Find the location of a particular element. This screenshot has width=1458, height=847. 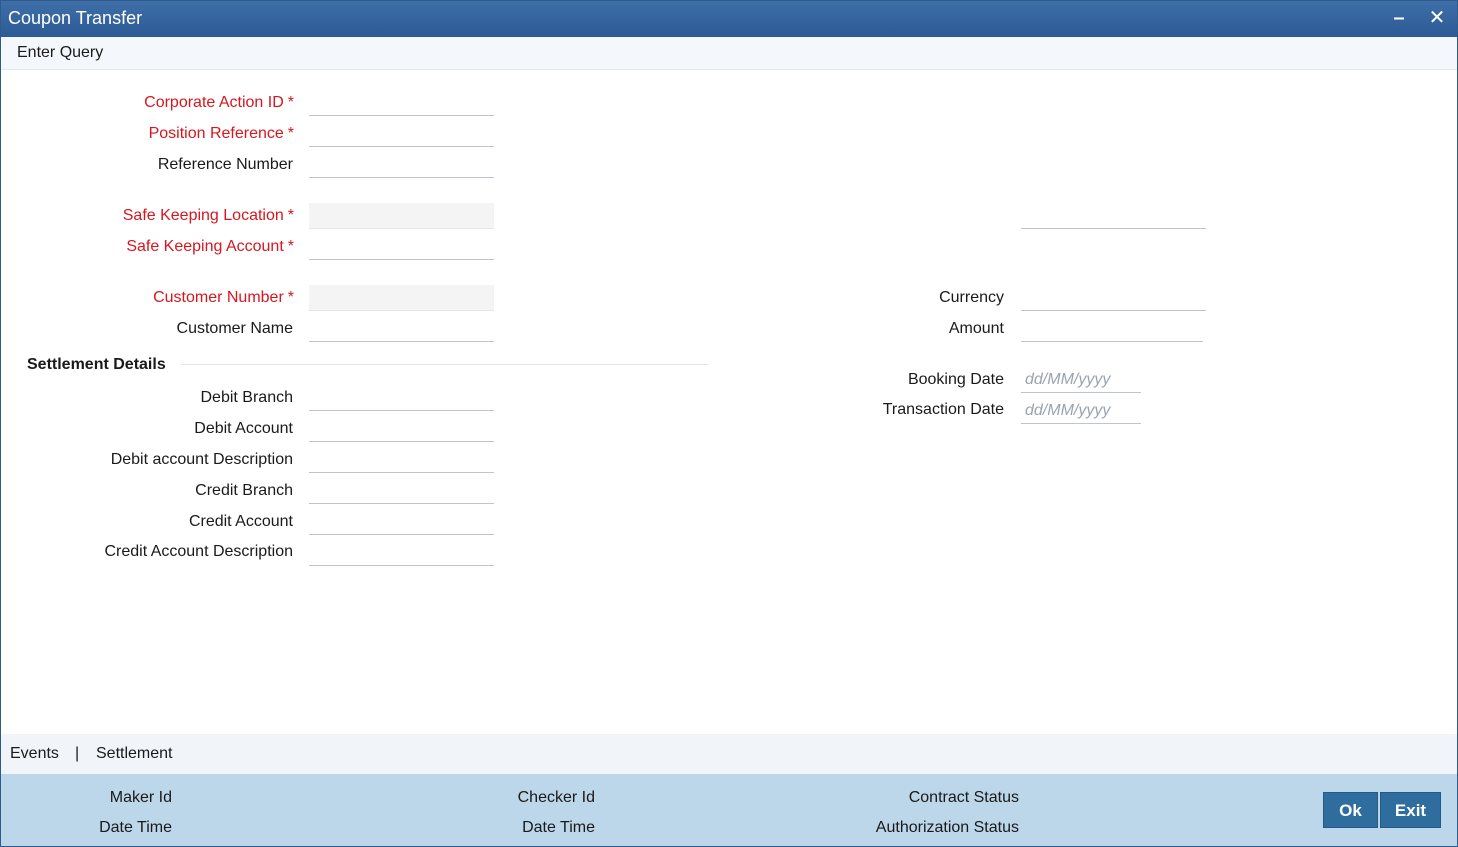

tab-events: Events is located at coordinates (34, 754).